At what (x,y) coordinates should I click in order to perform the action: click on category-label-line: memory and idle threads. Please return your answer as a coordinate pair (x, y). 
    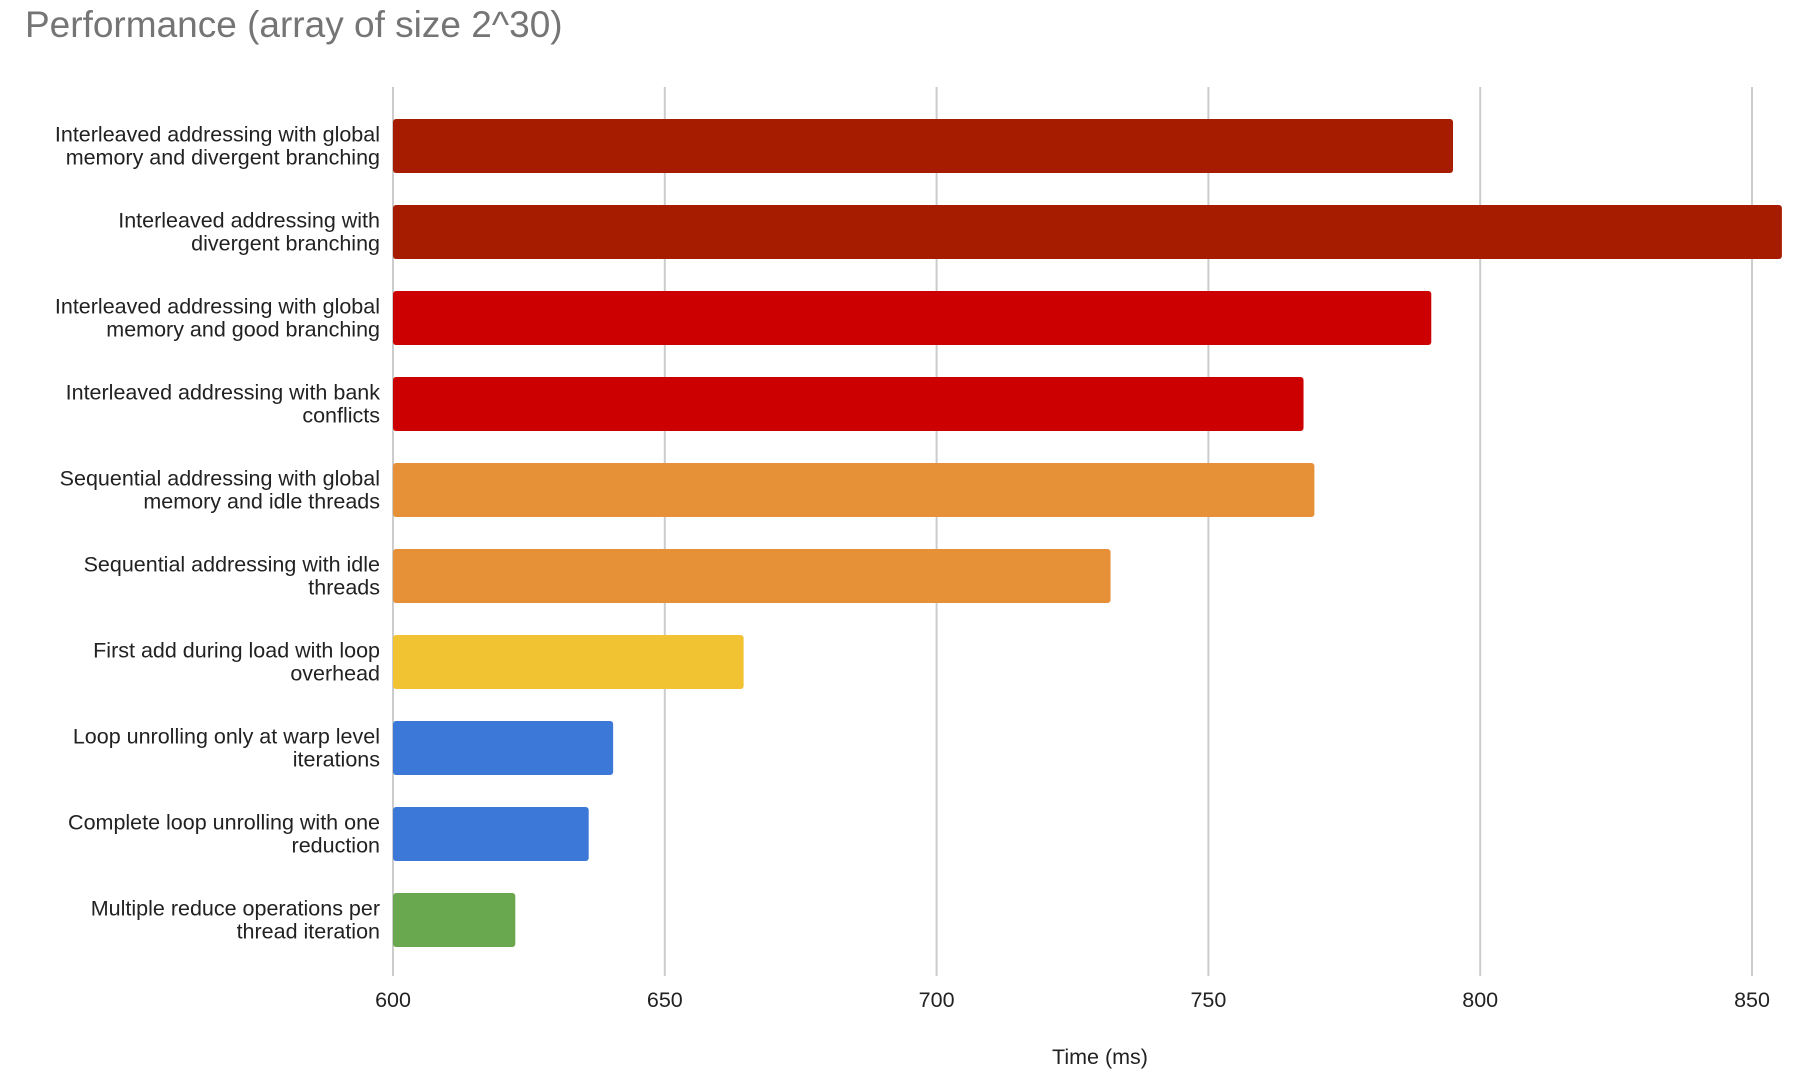
    Looking at the image, I should click on (261, 502).